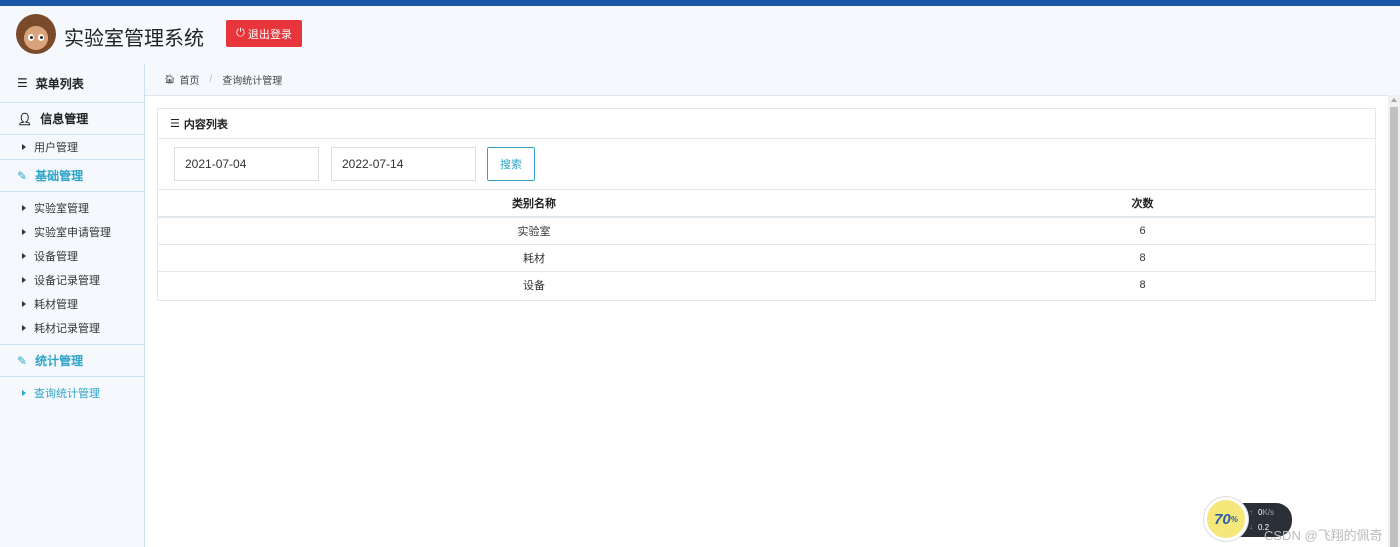 Image resolution: width=1400 pixels, height=547 pixels. I want to click on group-label: 统计管理, so click(59, 361).